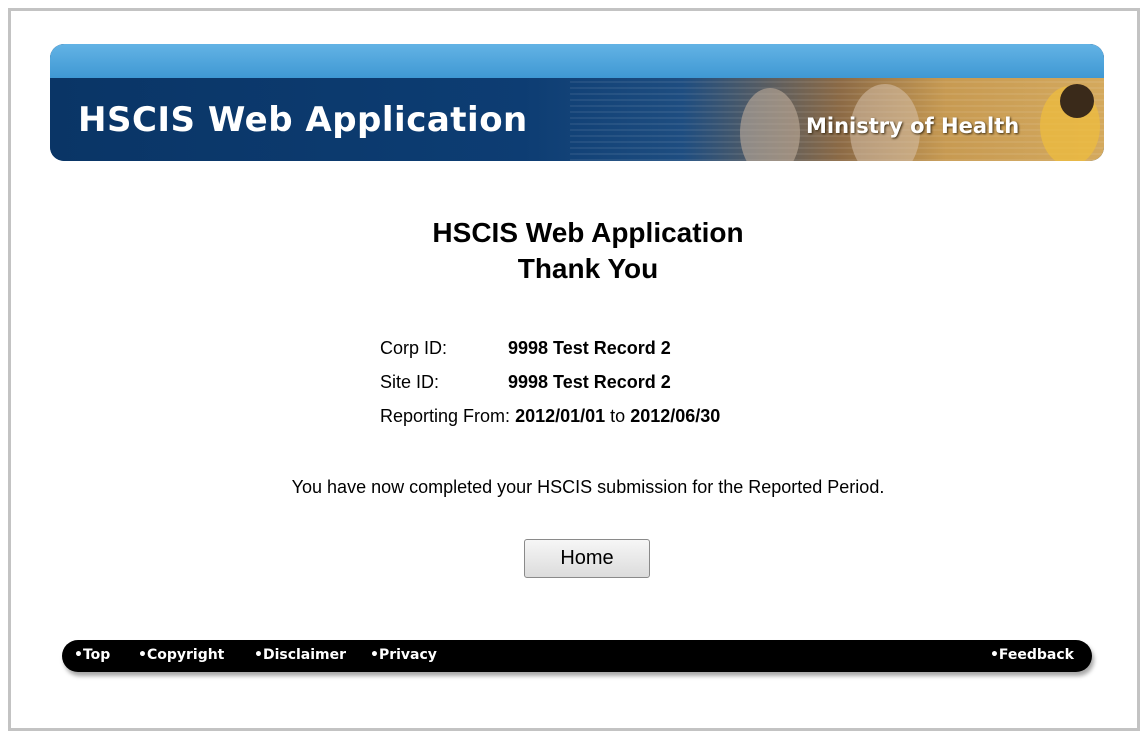 The image size is (1148, 739). Describe the element at coordinates (574, 251) in the screenshot. I see `page-heading: HSCIS Web Application Thank You` at that location.